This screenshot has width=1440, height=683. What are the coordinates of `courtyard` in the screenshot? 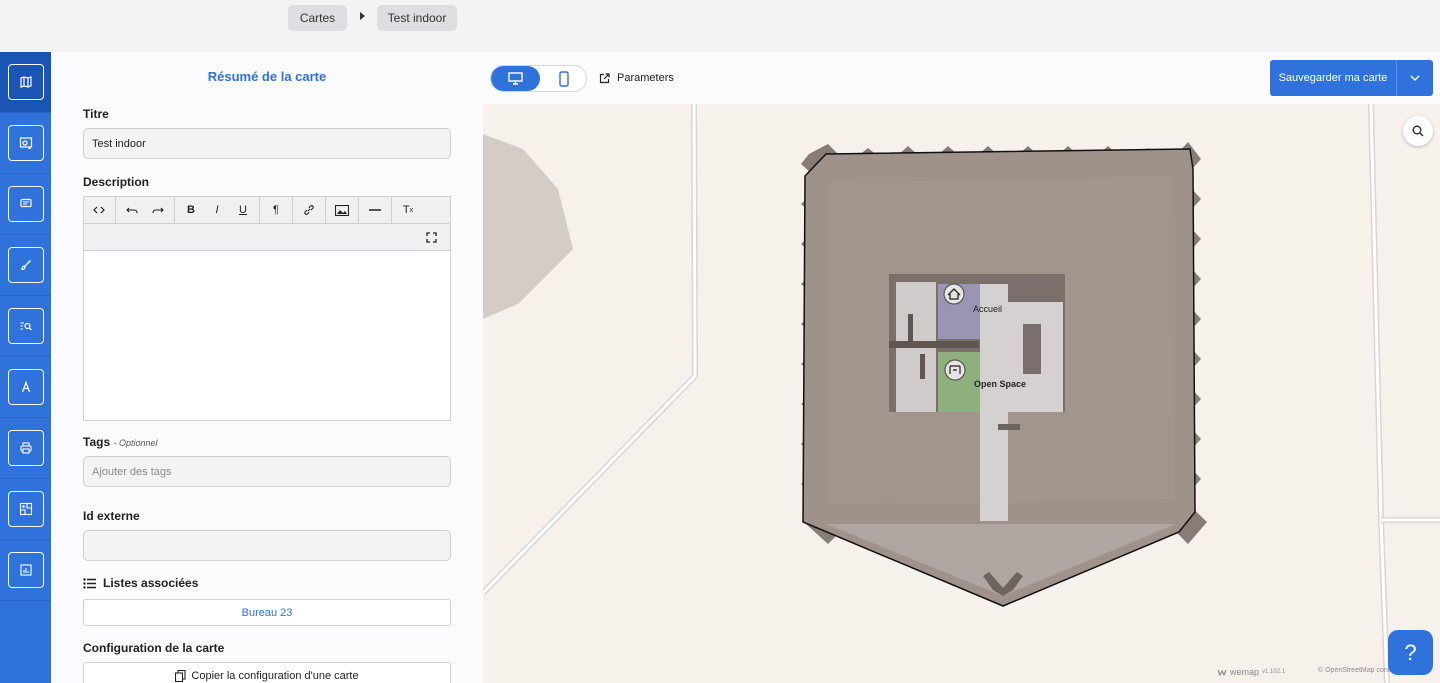 It's located at (1001, 560).